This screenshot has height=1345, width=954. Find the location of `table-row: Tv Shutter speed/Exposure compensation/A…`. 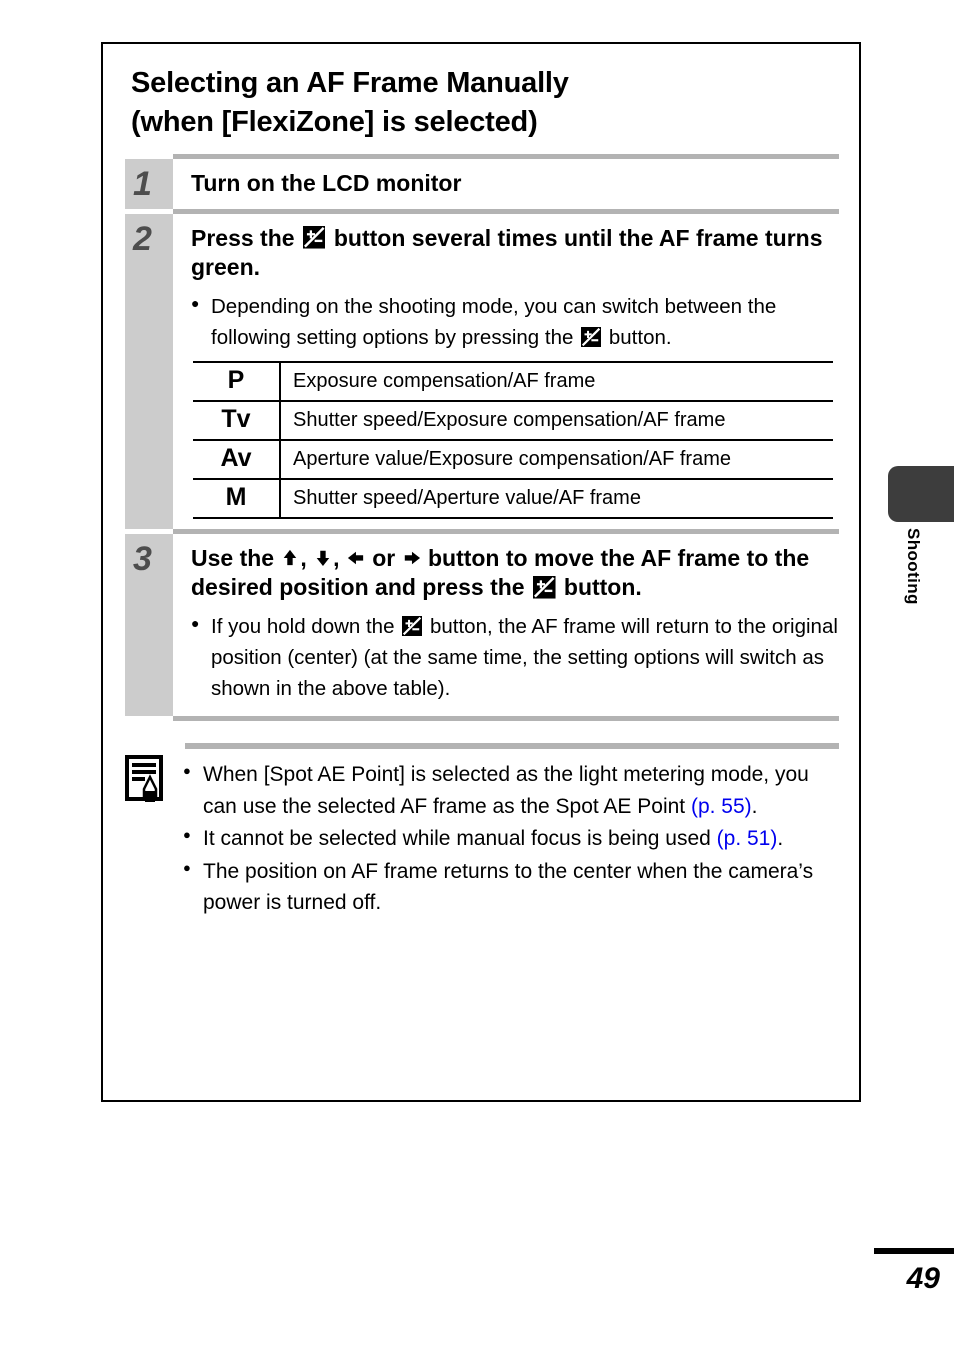

table-row: Tv Shutter speed/Exposure compensation/A… is located at coordinates (513, 420).